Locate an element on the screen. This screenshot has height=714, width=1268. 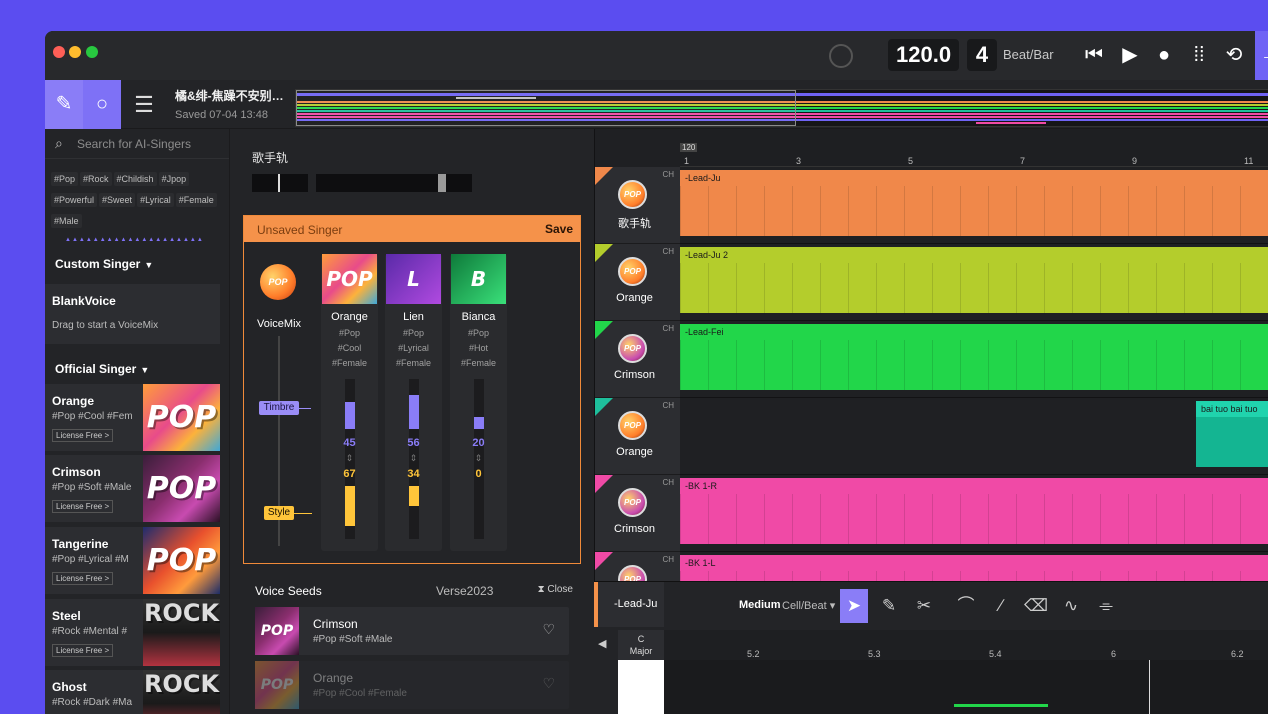
skip-back-icon: ⏮ is located at coordinates (1094, 55).